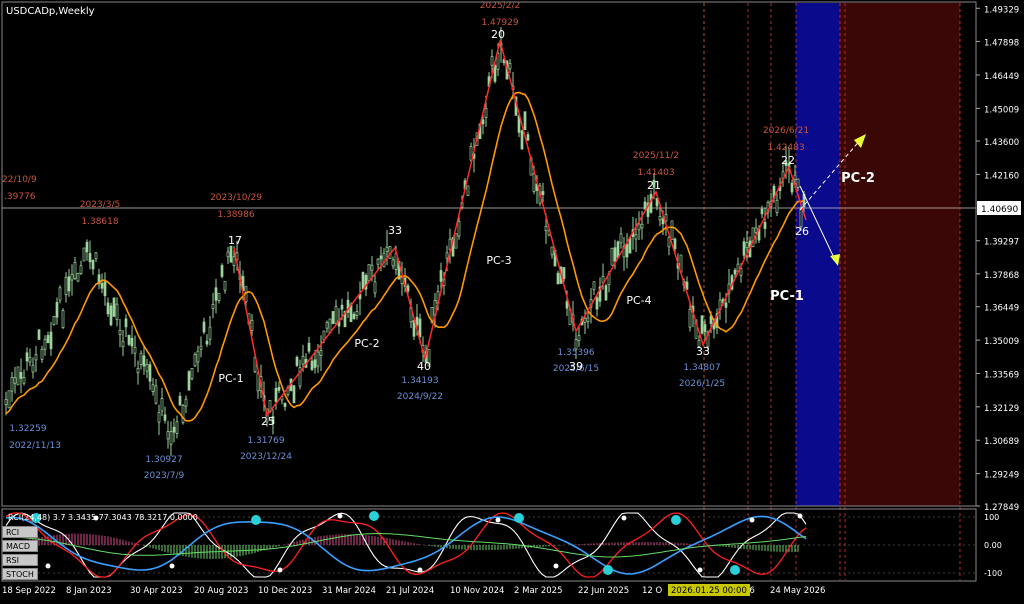  I want to click on y-axis-label: 1.39297, so click(1001, 243).